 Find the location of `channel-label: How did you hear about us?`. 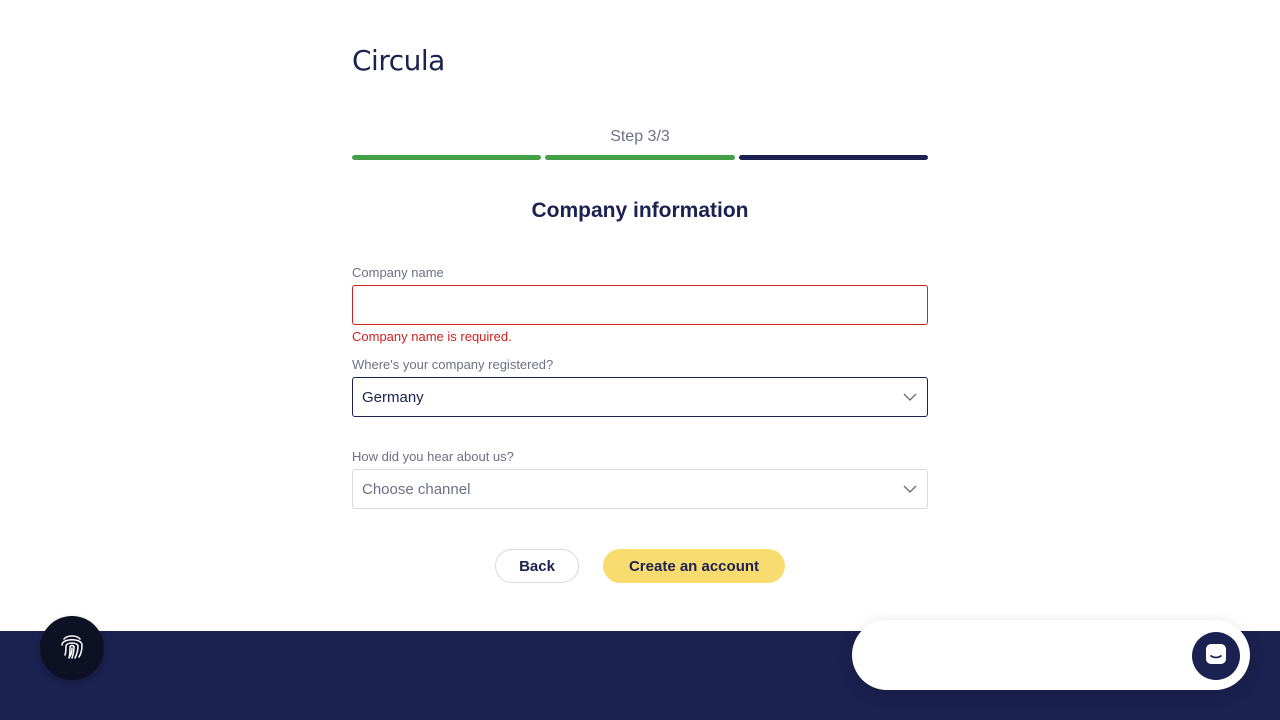

channel-label: How did you hear about us? is located at coordinates (433, 456).